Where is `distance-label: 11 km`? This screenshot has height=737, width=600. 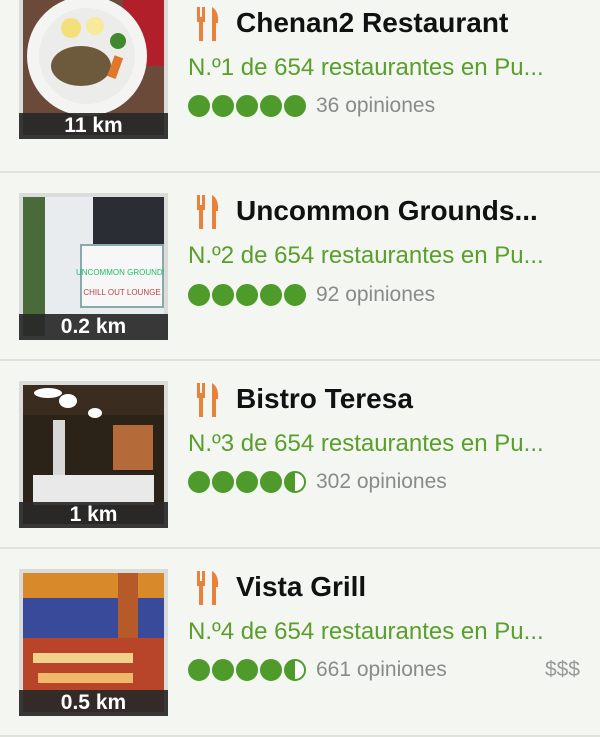 distance-label: 11 km is located at coordinates (93, 126).